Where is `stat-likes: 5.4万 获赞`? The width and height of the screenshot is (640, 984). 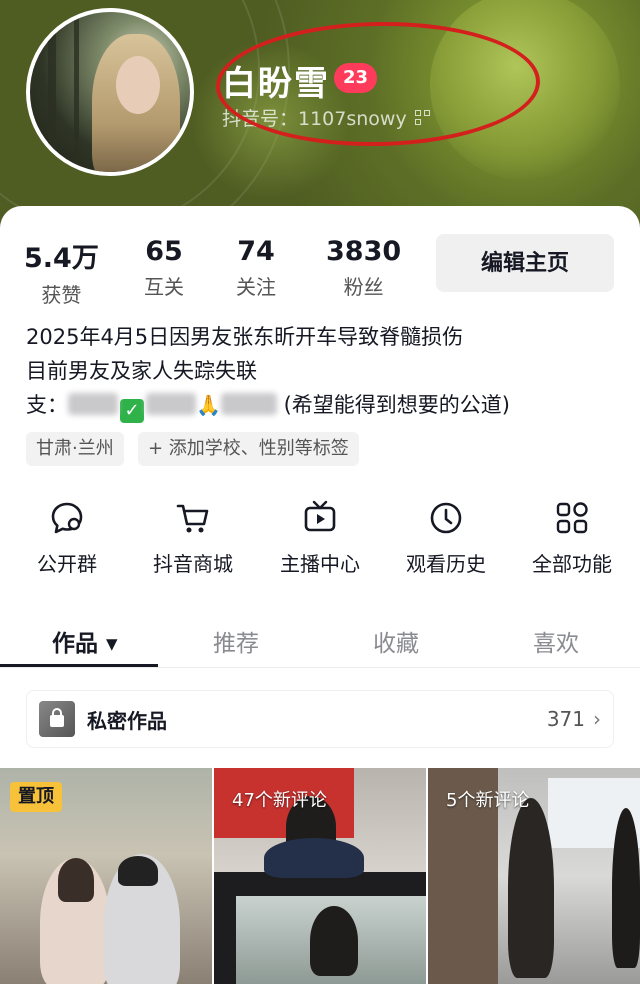
stat-likes: 5.4万 获赞 is located at coordinates (61, 272).